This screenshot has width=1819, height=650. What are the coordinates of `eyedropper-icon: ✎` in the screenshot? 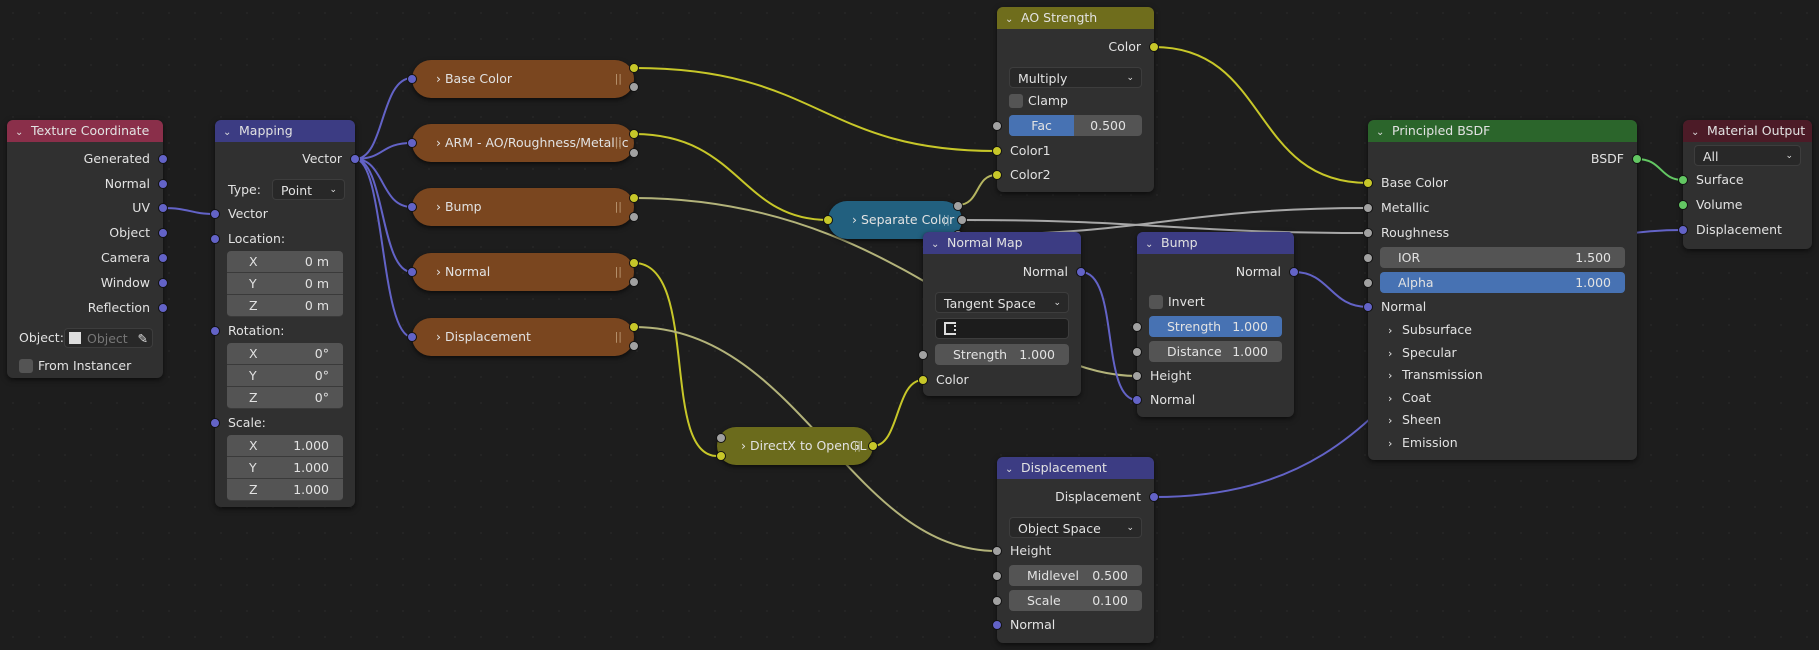 It's located at (143, 339).